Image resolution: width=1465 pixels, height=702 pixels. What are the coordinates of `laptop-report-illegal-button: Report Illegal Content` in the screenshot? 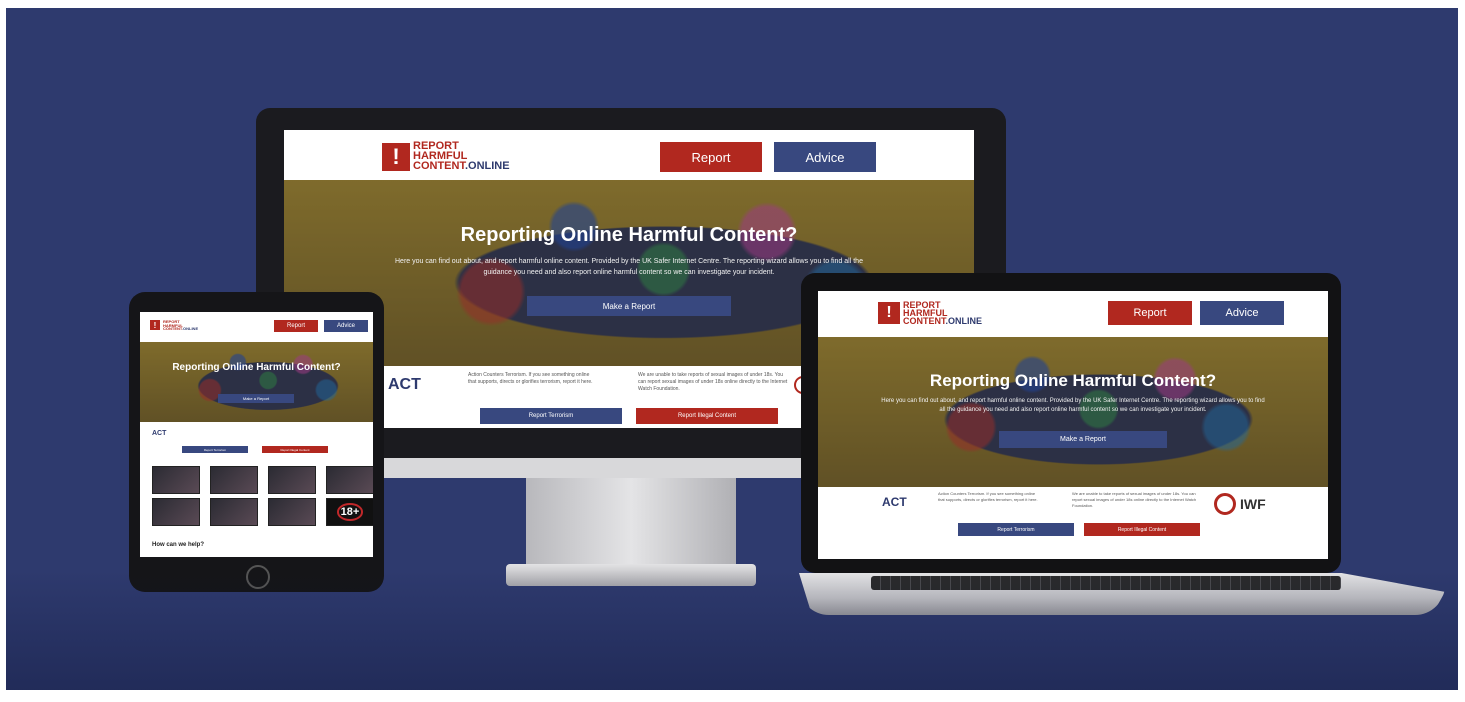 It's located at (1142, 529).